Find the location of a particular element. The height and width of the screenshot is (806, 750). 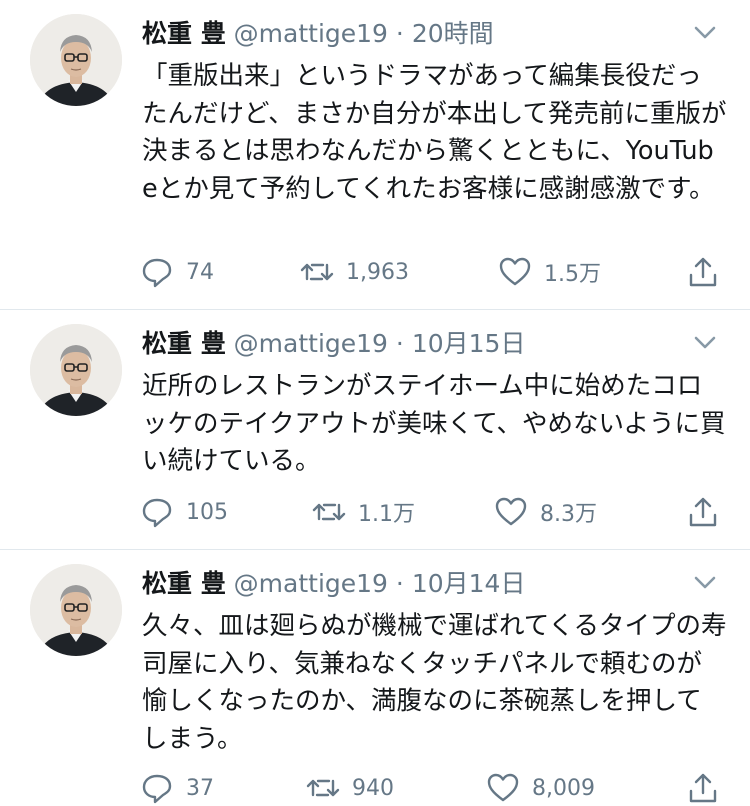

tweet-actions: 37 940 8,009 is located at coordinates (375, 788).